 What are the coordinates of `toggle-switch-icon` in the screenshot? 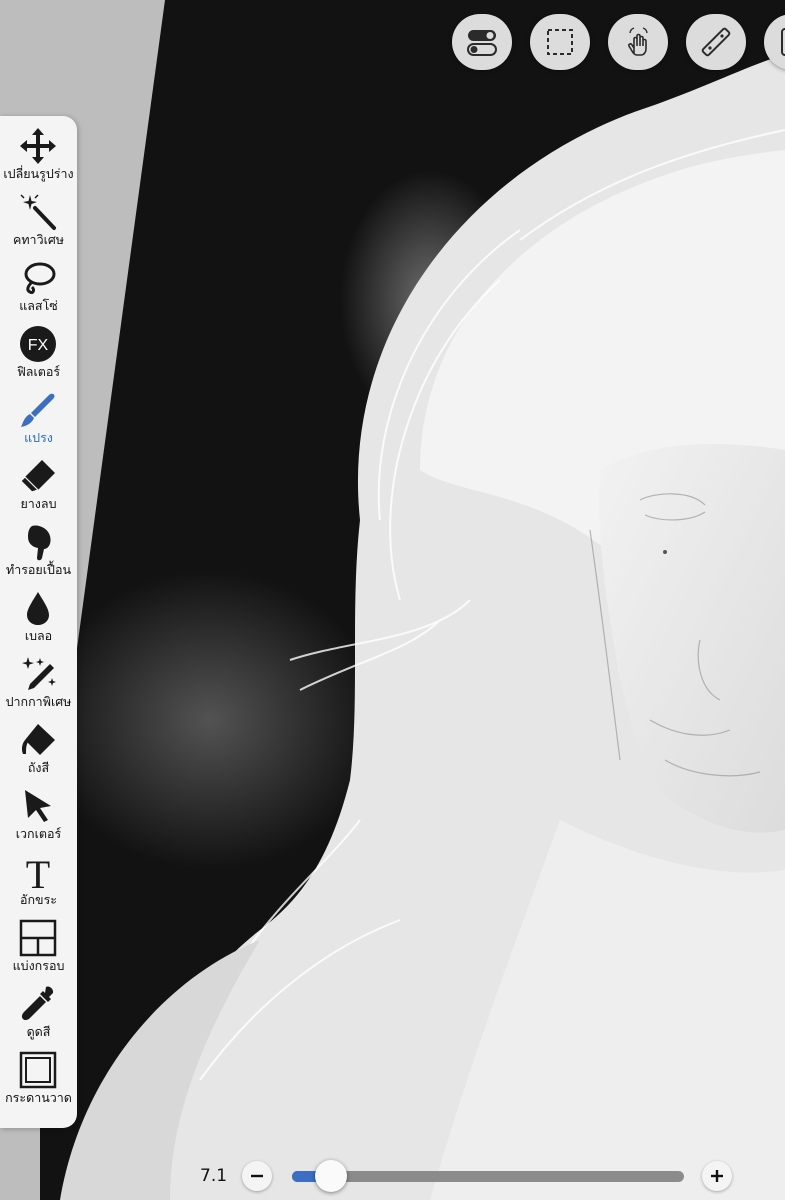 It's located at (482, 43).